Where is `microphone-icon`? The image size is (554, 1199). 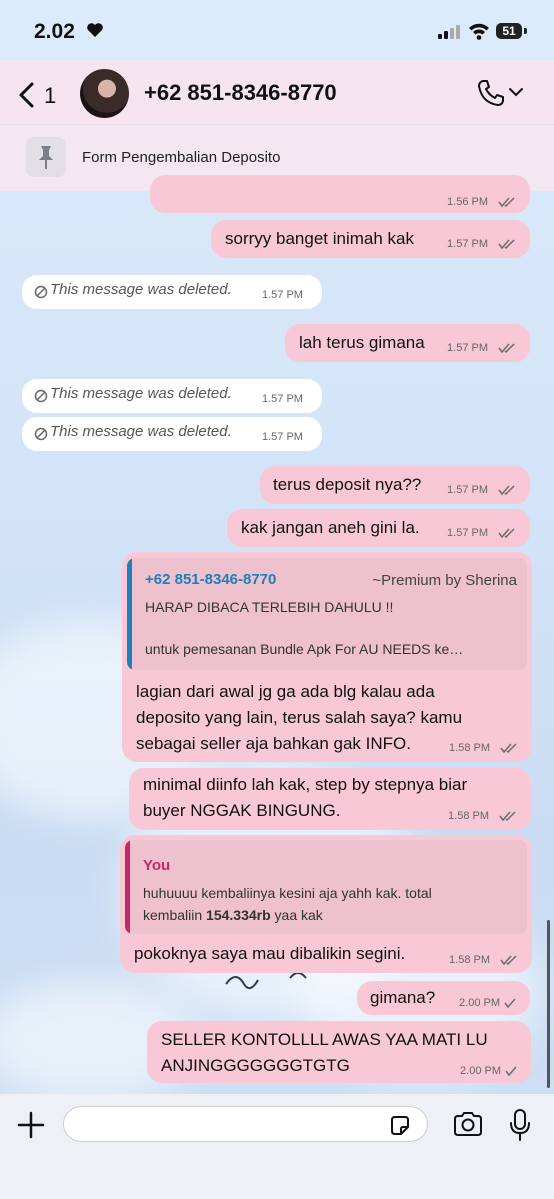
microphone-icon is located at coordinates (520, 1125).